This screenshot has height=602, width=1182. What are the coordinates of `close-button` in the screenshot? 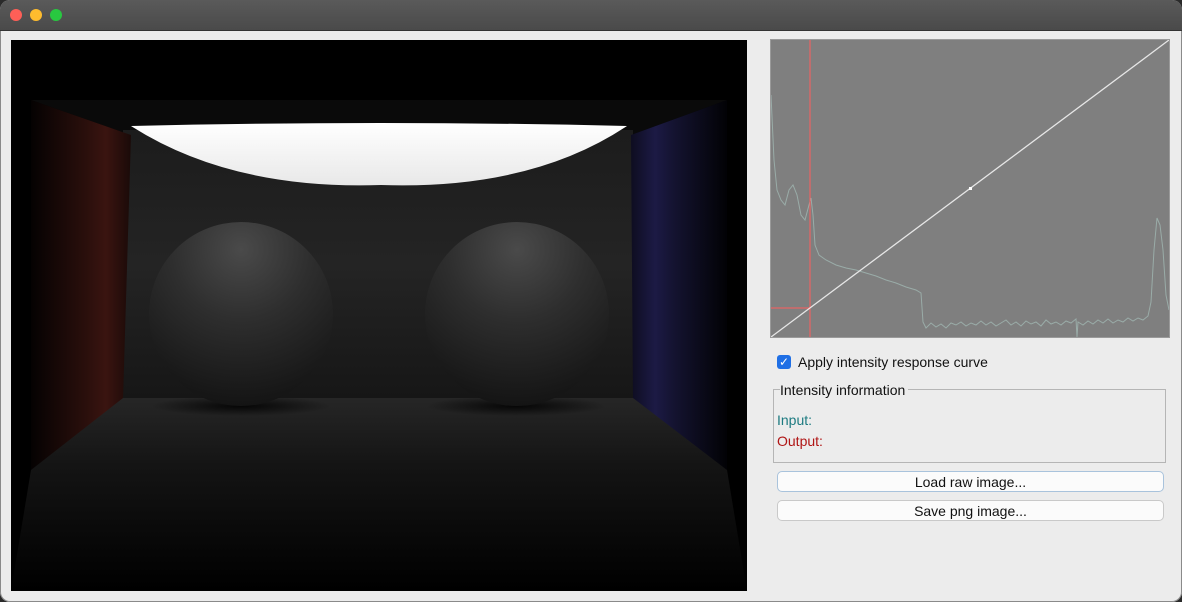 It's located at (16, 15).